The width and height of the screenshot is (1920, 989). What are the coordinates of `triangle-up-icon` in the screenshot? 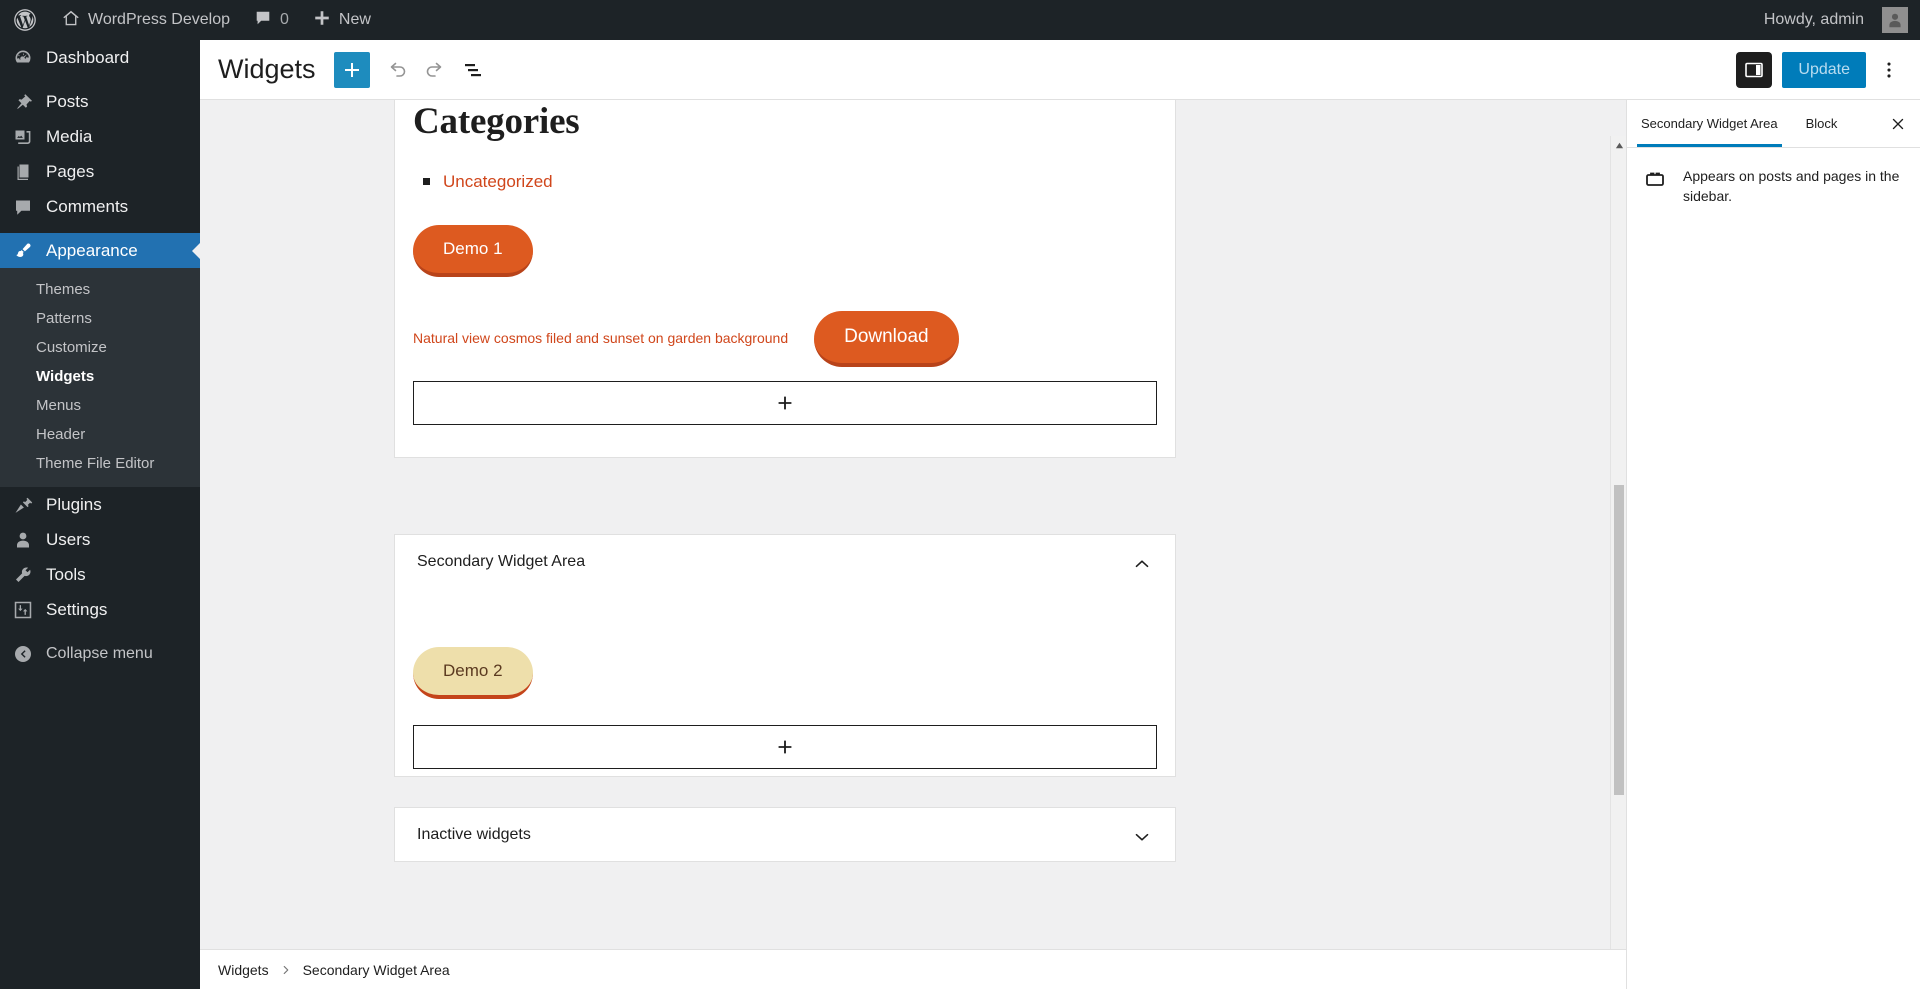 It's located at (1619, 145).